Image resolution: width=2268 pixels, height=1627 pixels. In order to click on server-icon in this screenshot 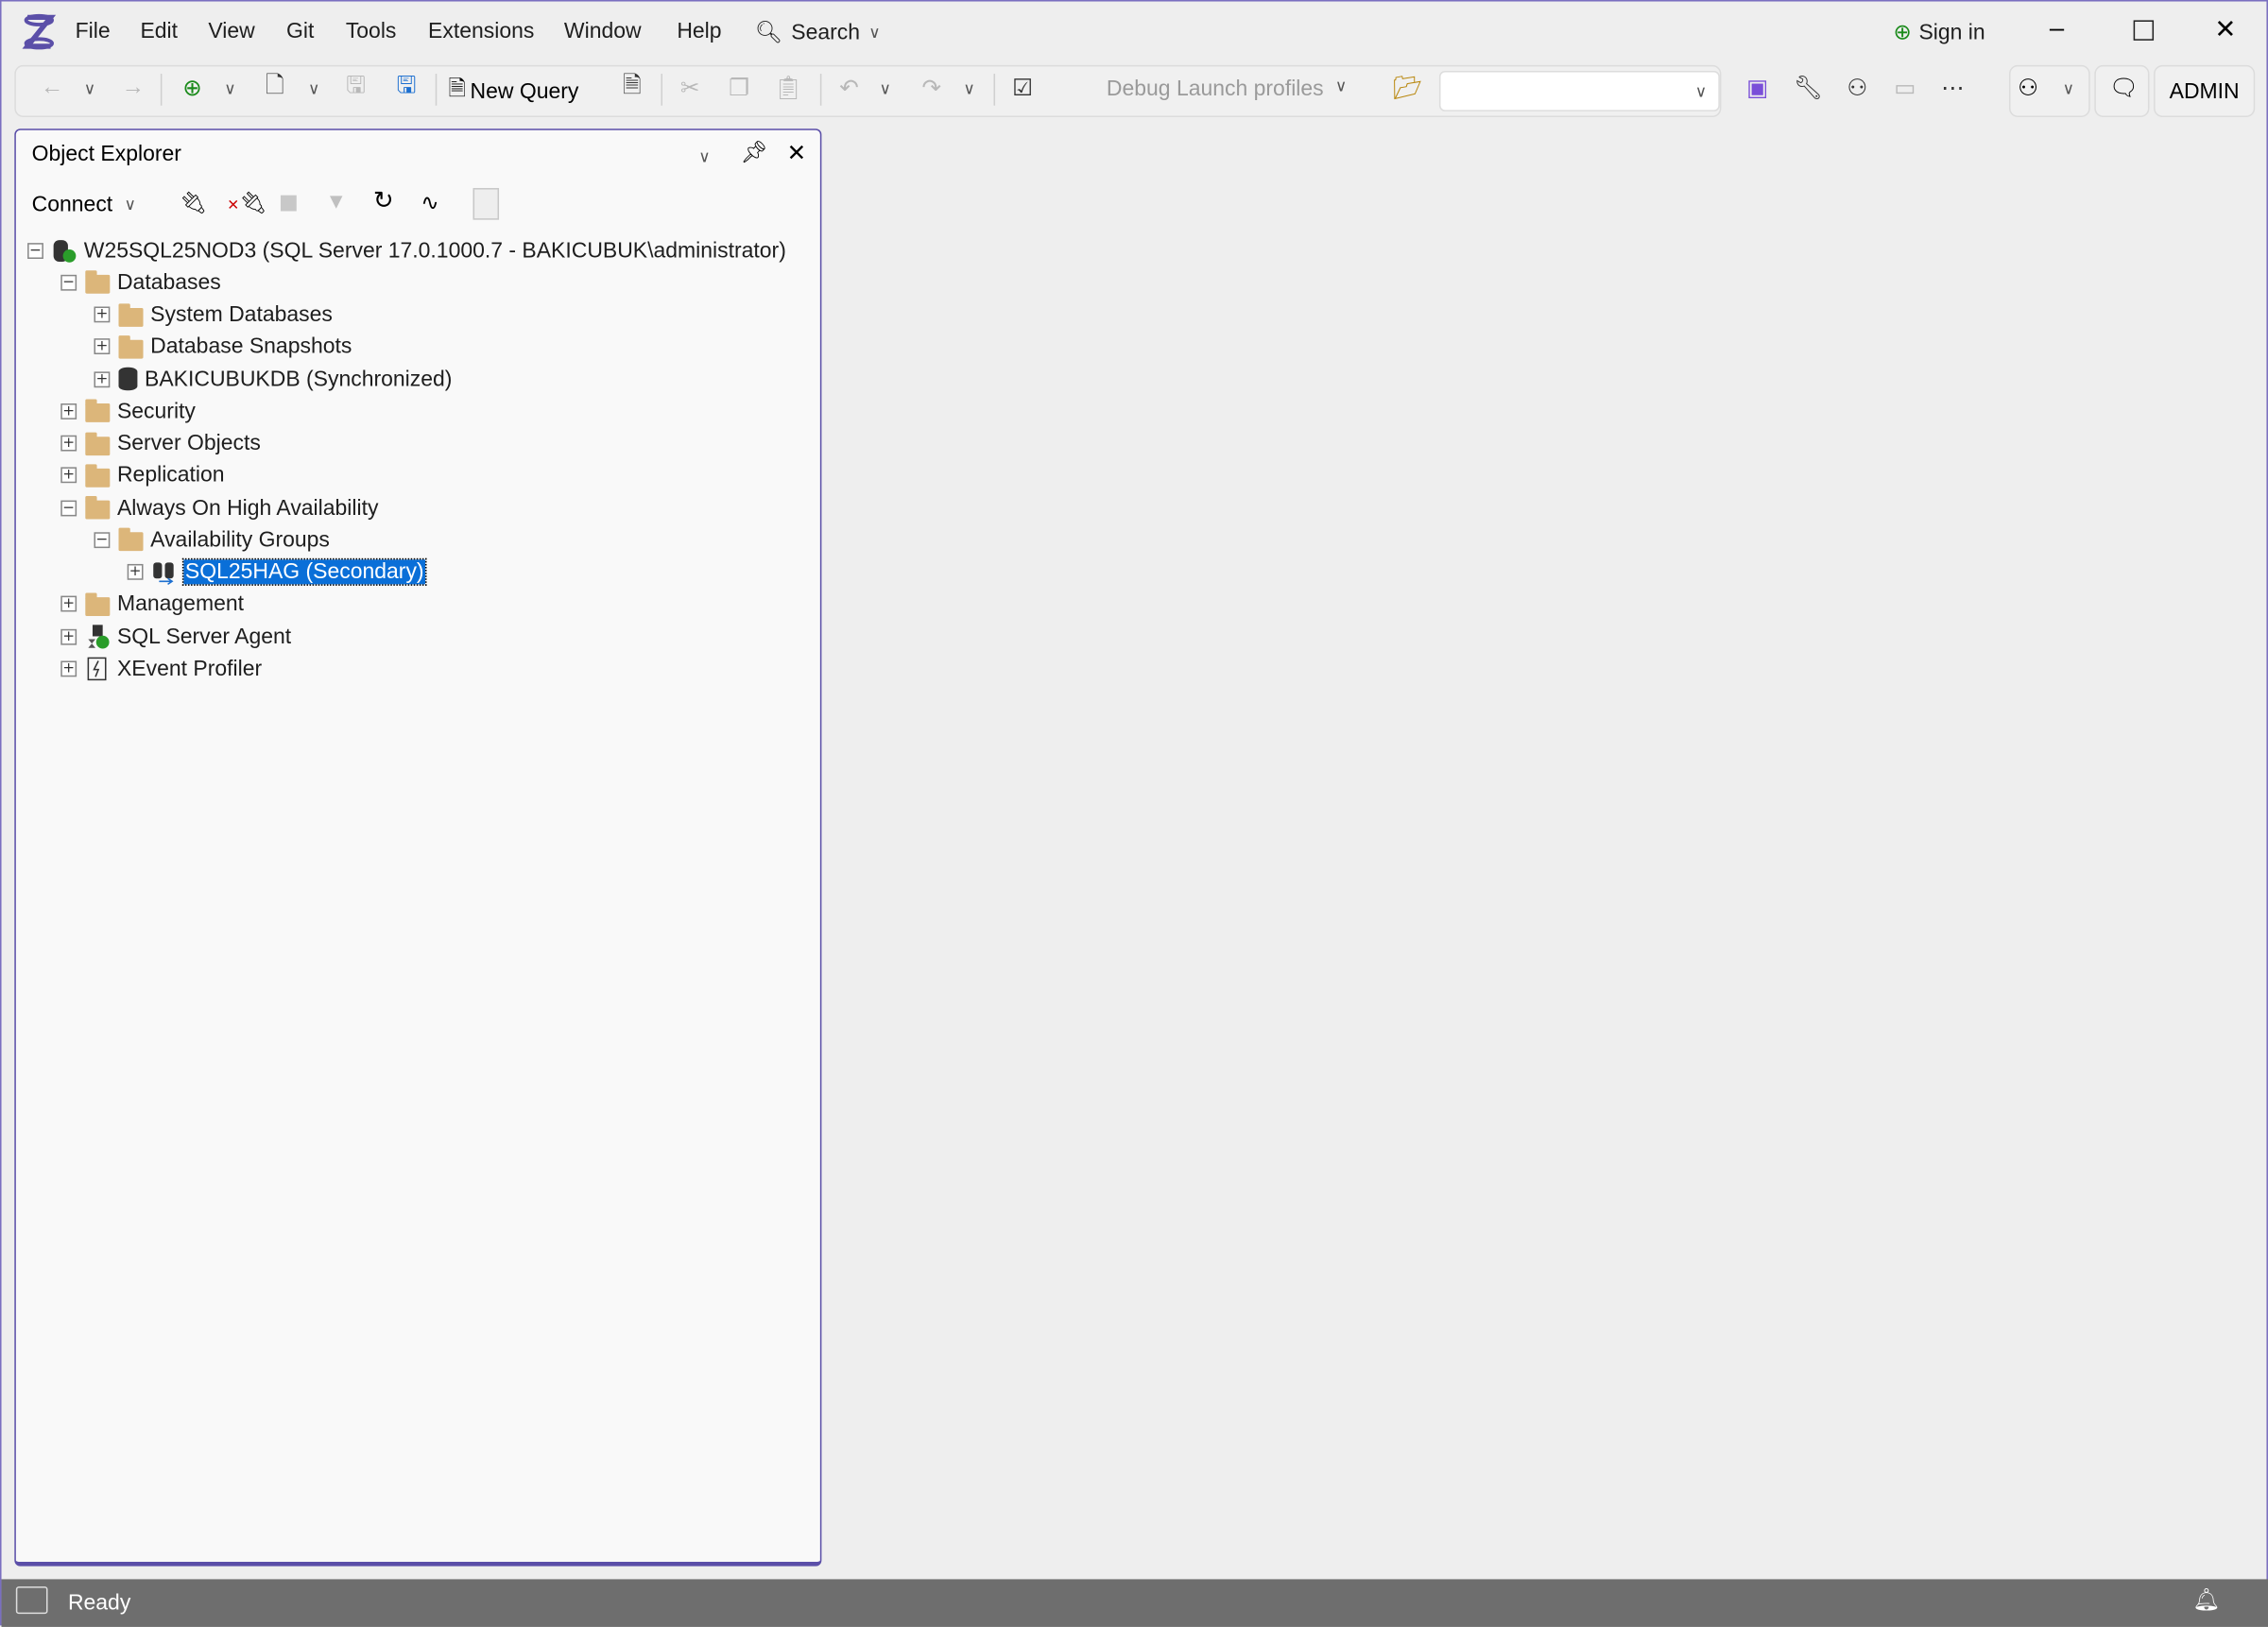, I will do `click(64, 251)`.